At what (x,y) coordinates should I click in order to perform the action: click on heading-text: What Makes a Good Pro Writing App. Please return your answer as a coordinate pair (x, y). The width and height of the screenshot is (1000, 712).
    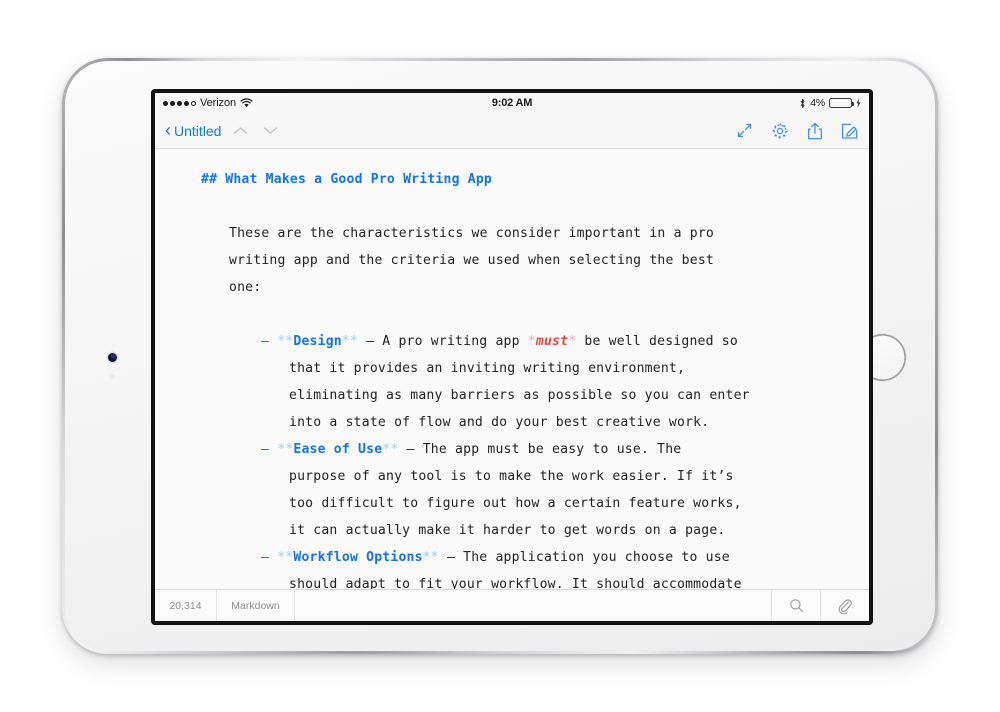
    Looking at the image, I should click on (358, 179).